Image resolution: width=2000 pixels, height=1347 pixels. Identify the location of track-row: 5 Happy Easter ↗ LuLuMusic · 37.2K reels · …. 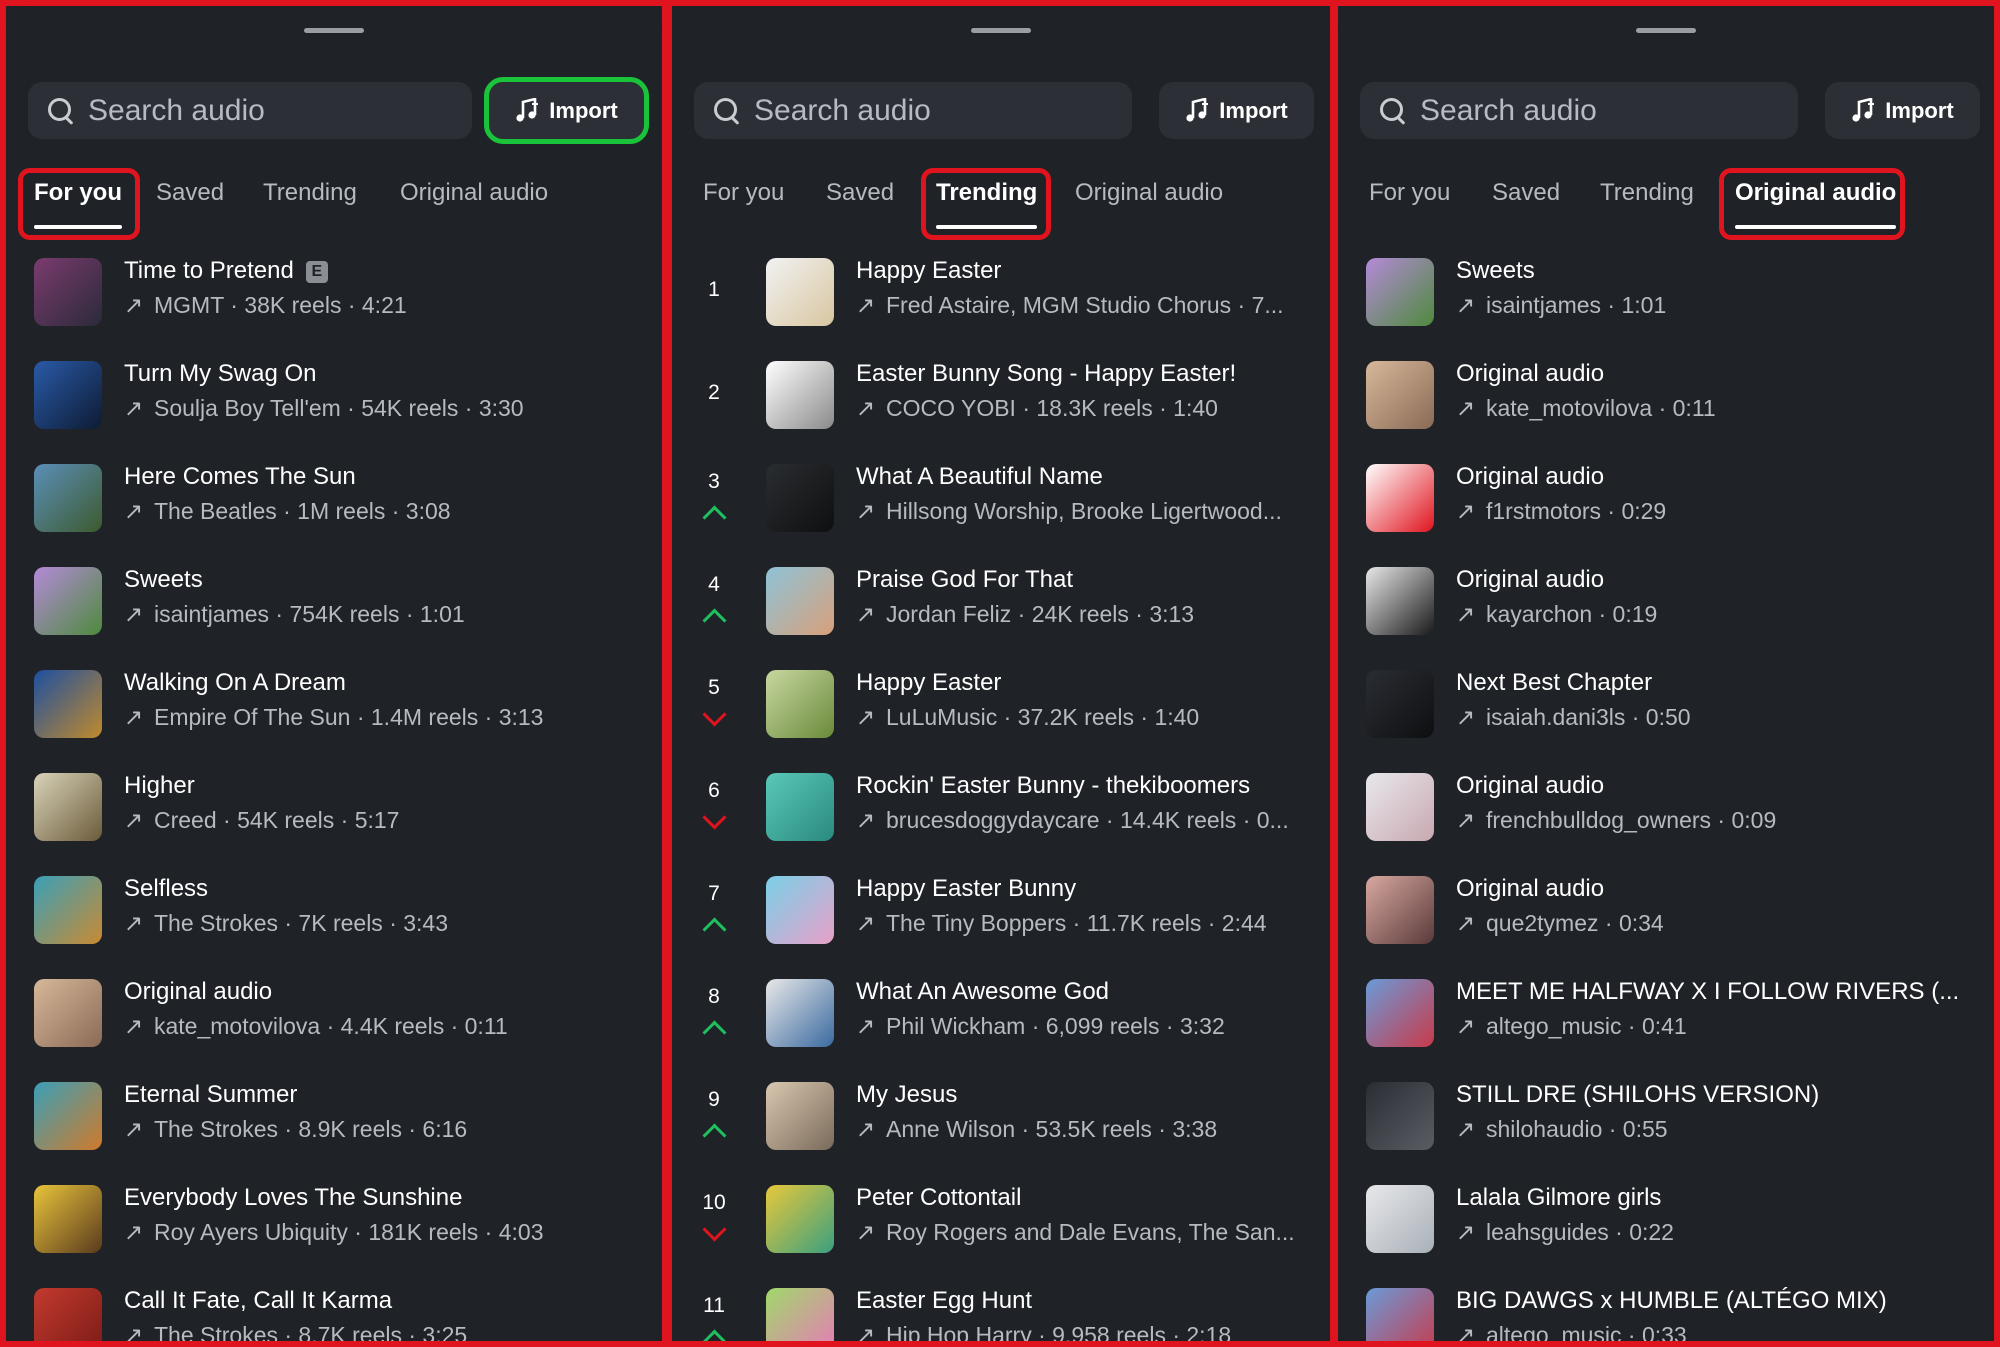
(1001, 717).